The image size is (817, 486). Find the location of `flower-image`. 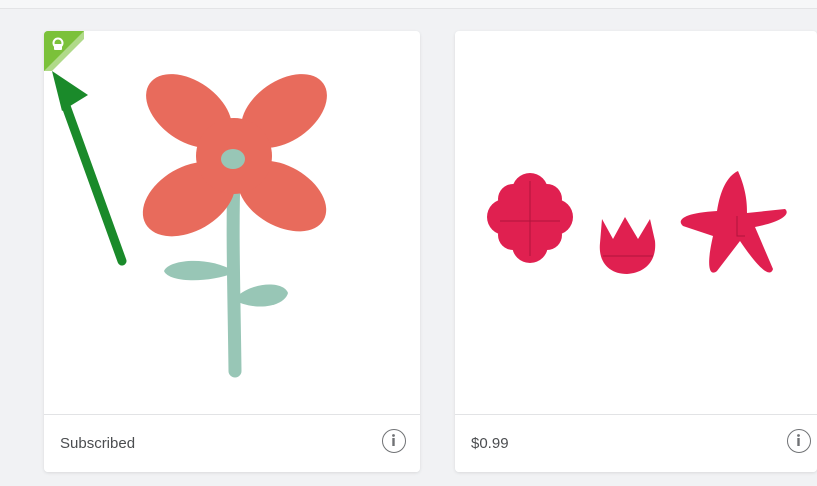

flower-image is located at coordinates (234, 226).